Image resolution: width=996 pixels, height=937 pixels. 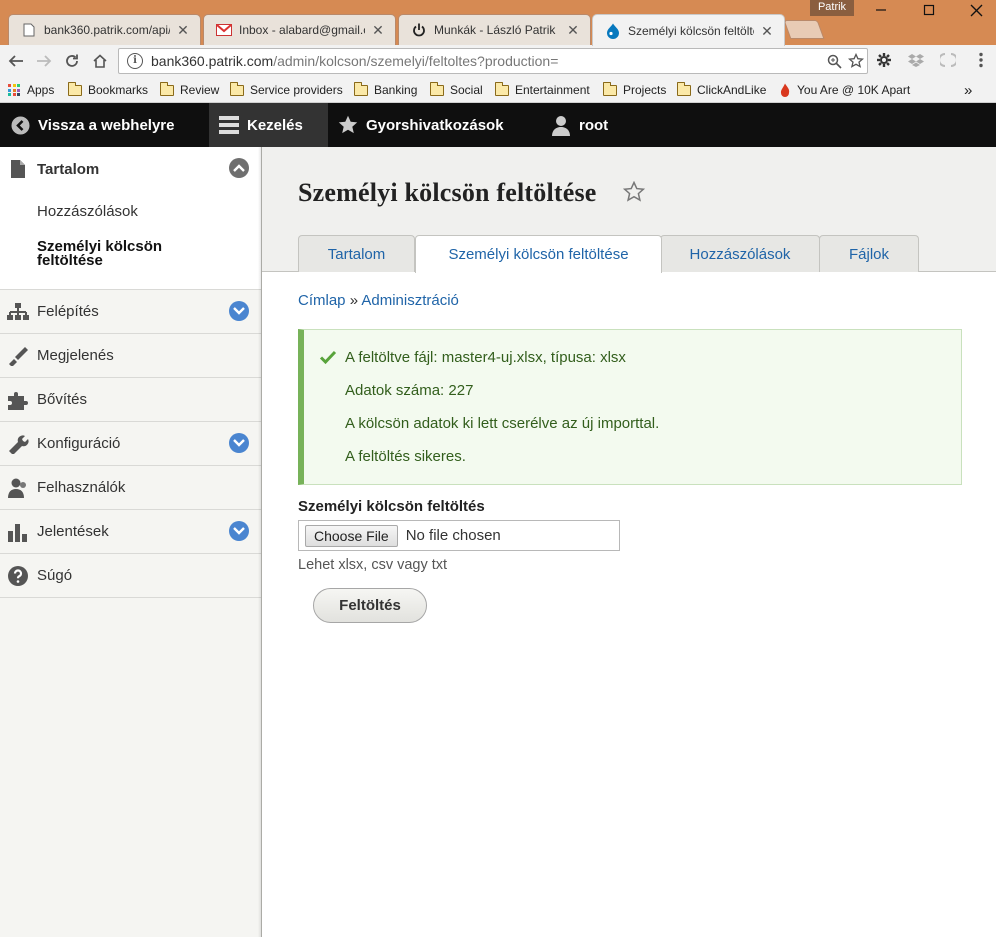 I want to click on bookmark-folder: Entertainment, so click(x=542, y=90).